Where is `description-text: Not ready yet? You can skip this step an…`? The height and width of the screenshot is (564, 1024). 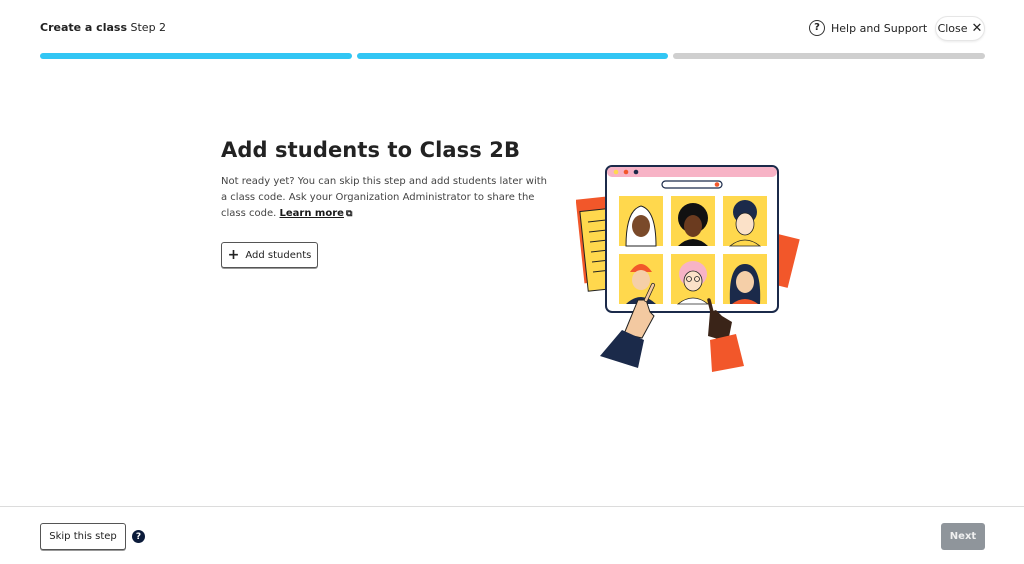
description-text: Not ready yet? You can skip this step an… is located at coordinates (384, 197).